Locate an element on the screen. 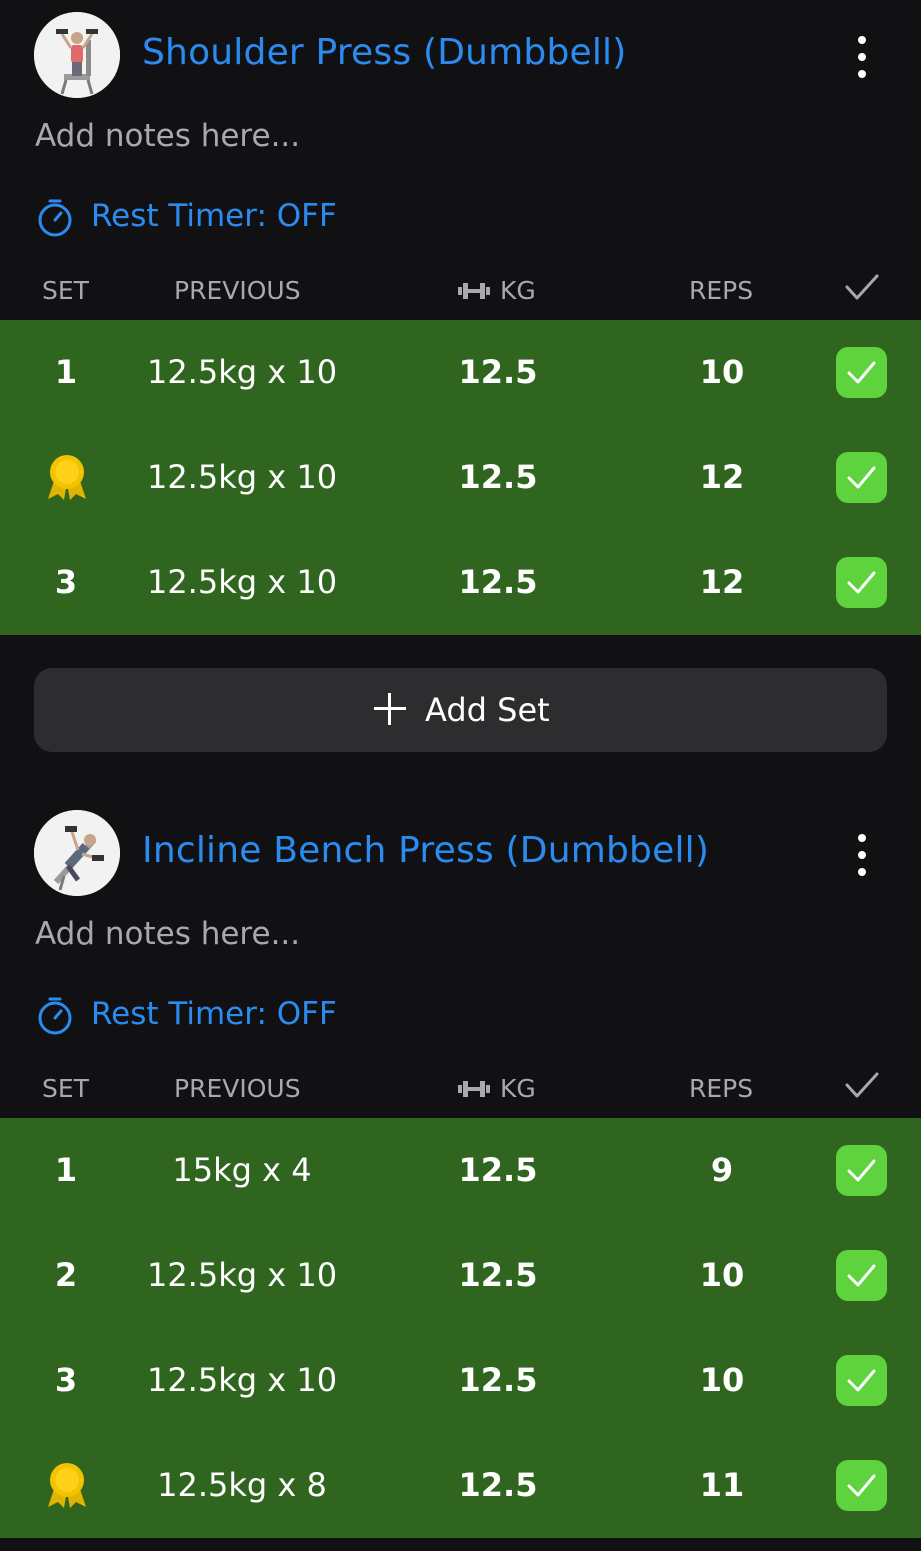  set-row: 1 15kg x 4 12.5 9 is located at coordinates (460, 1170).